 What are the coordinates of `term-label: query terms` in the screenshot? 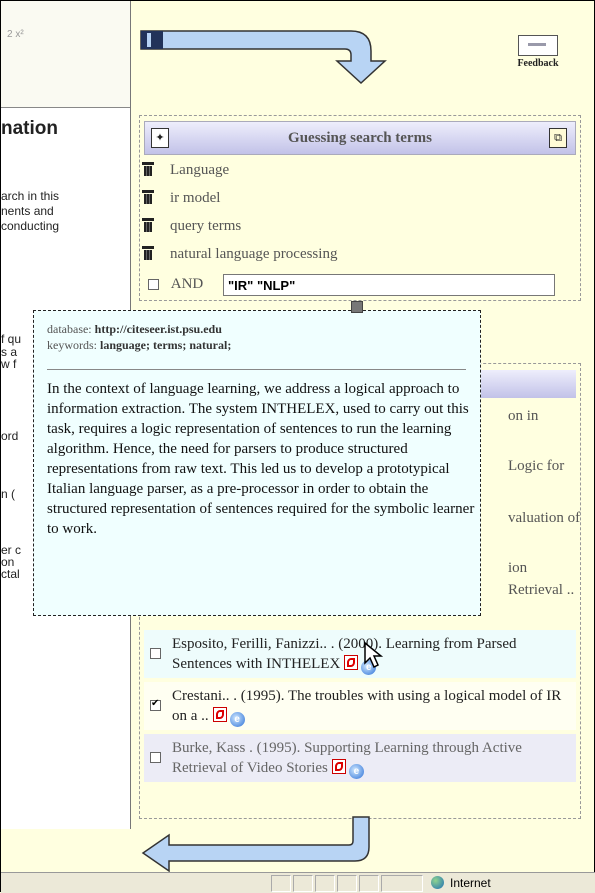 It's located at (206, 226).